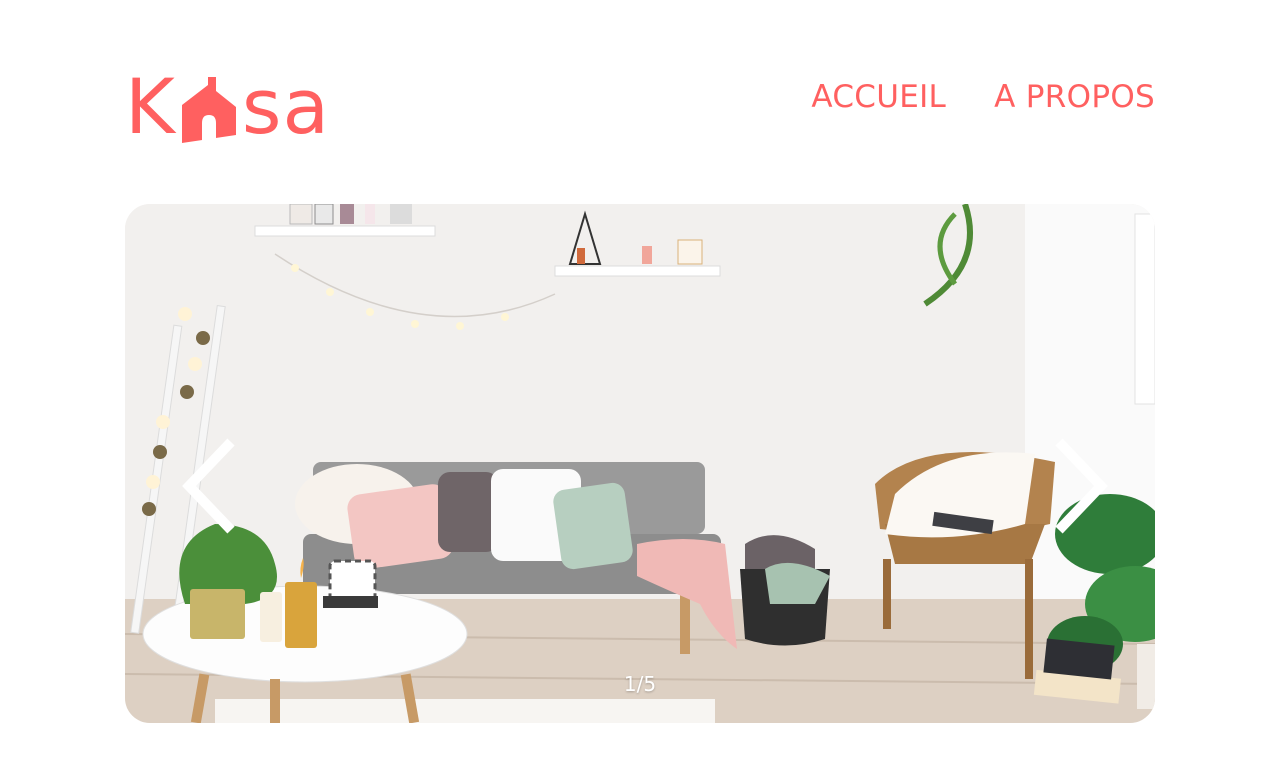 This screenshot has width=1280, height=765. I want to click on gallery-counter: 1/5, so click(640, 684).